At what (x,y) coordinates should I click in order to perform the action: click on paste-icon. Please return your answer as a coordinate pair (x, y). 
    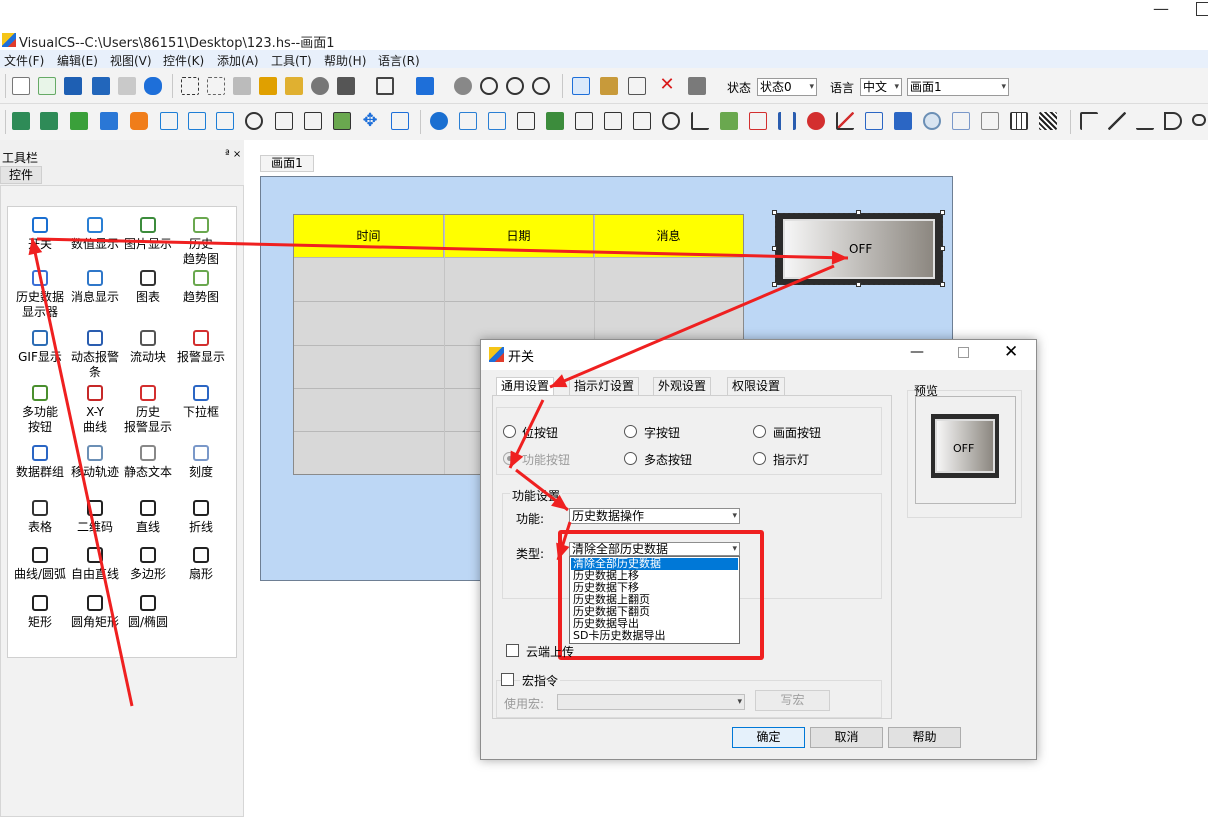
    Looking at the image, I should click on (609, 86).